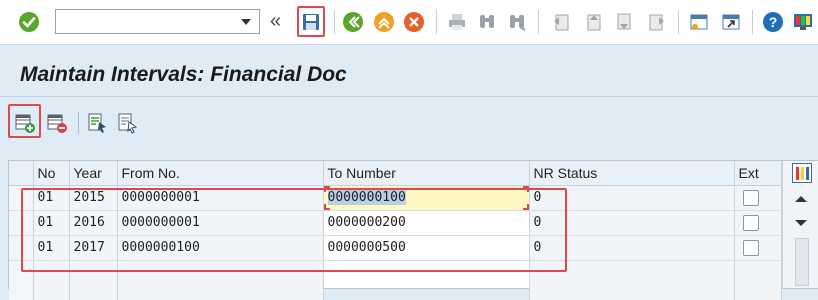 The width and height of the screenshot is (818, 300). I want to click on back-icon, so click(353, 22).